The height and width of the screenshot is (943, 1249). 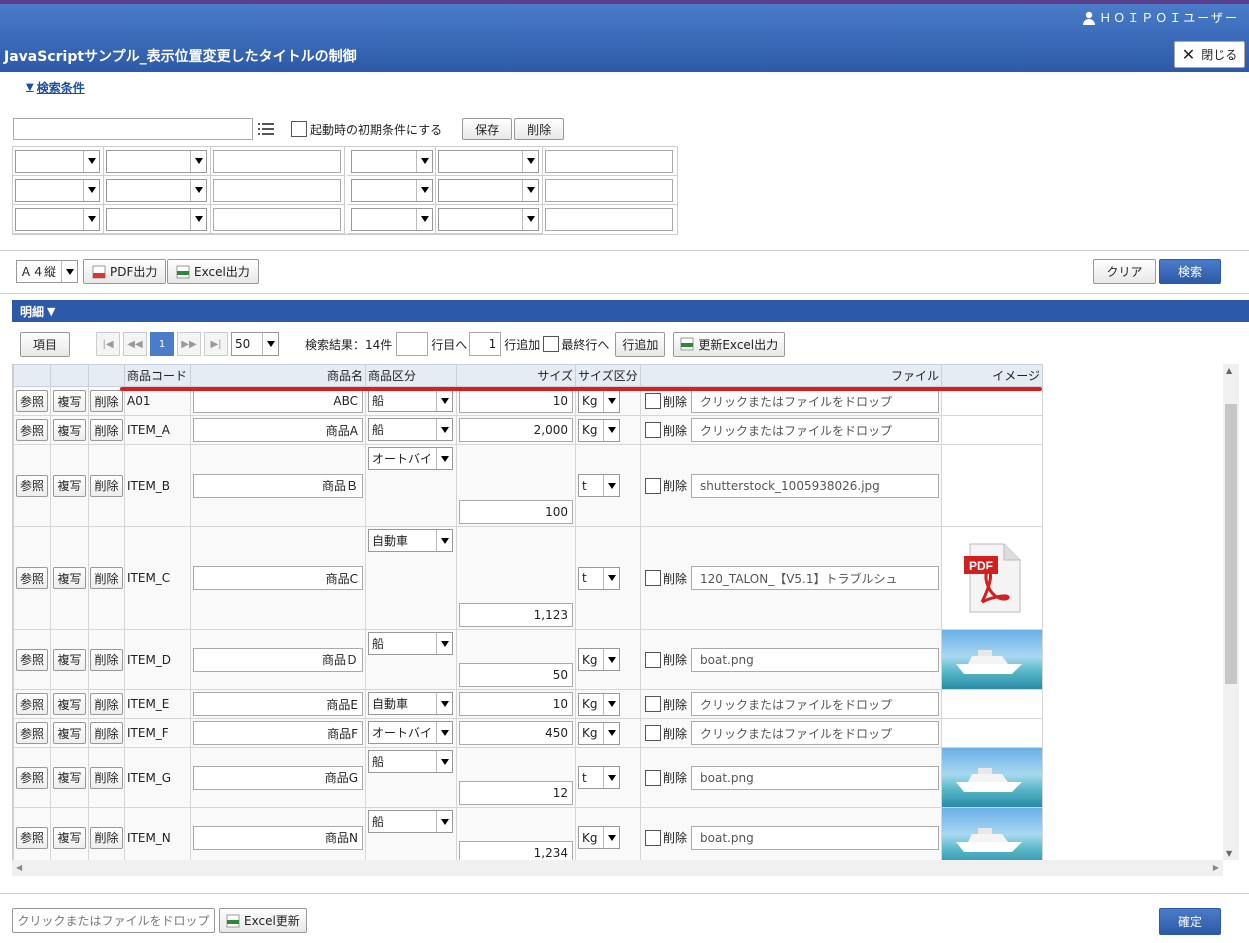 What do you see at coordinates (278, 777) in the screenshot?
I see `item-name-input: 商品G` at bounding box center [278, 777].